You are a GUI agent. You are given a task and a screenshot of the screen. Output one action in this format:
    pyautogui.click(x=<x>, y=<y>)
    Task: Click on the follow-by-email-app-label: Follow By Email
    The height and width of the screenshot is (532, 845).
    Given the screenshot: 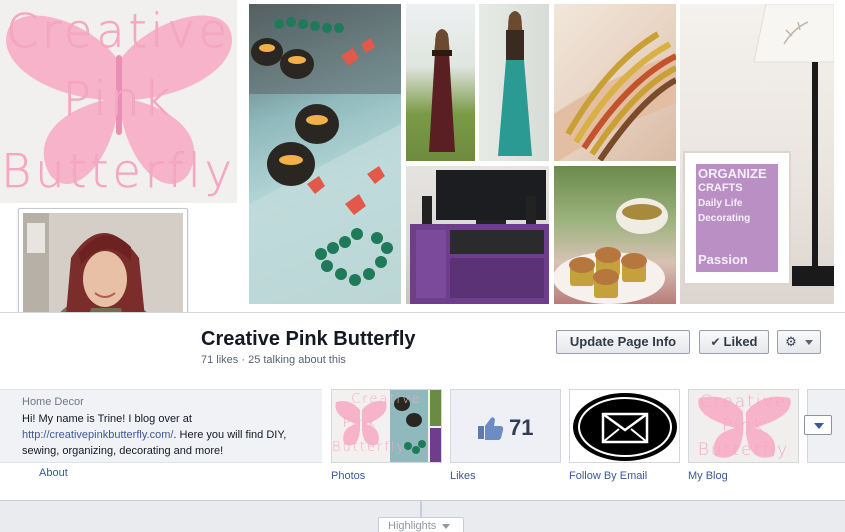 What is the action you would take?
    pyautogui.click(x=608, y=476)
    